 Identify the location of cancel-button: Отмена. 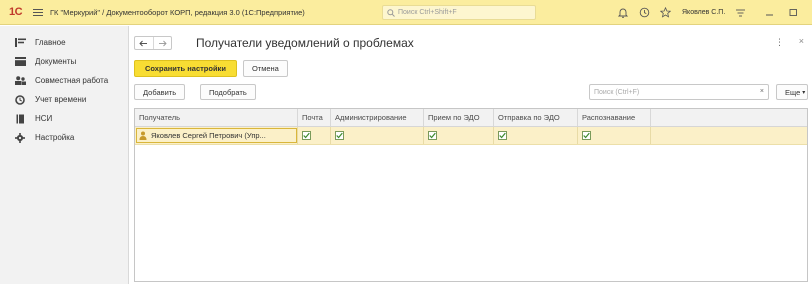
(265, 68).